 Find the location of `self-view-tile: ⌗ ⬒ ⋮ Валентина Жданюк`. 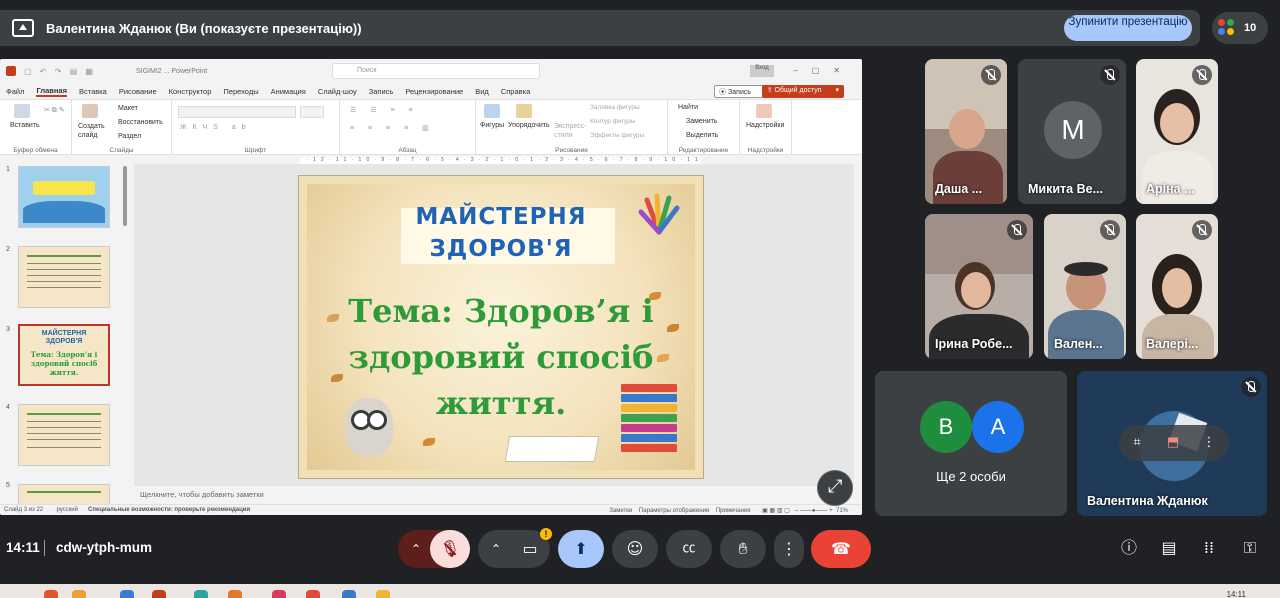

self-view-tile: ⌗ ⬒ ⋮ Валентина Жданюк is located at coordinates (1172, 443).